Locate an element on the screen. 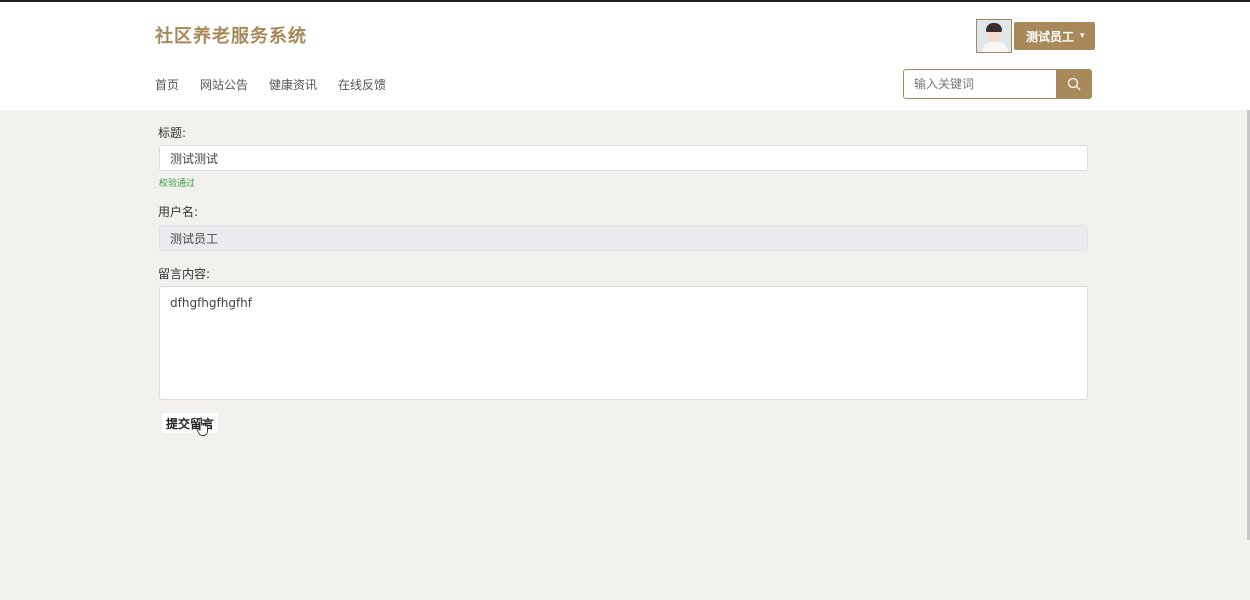 The image size is (1250, 600). user-dropdown-button: 测试员工 ▾ is located at coordinates (1054, 36).